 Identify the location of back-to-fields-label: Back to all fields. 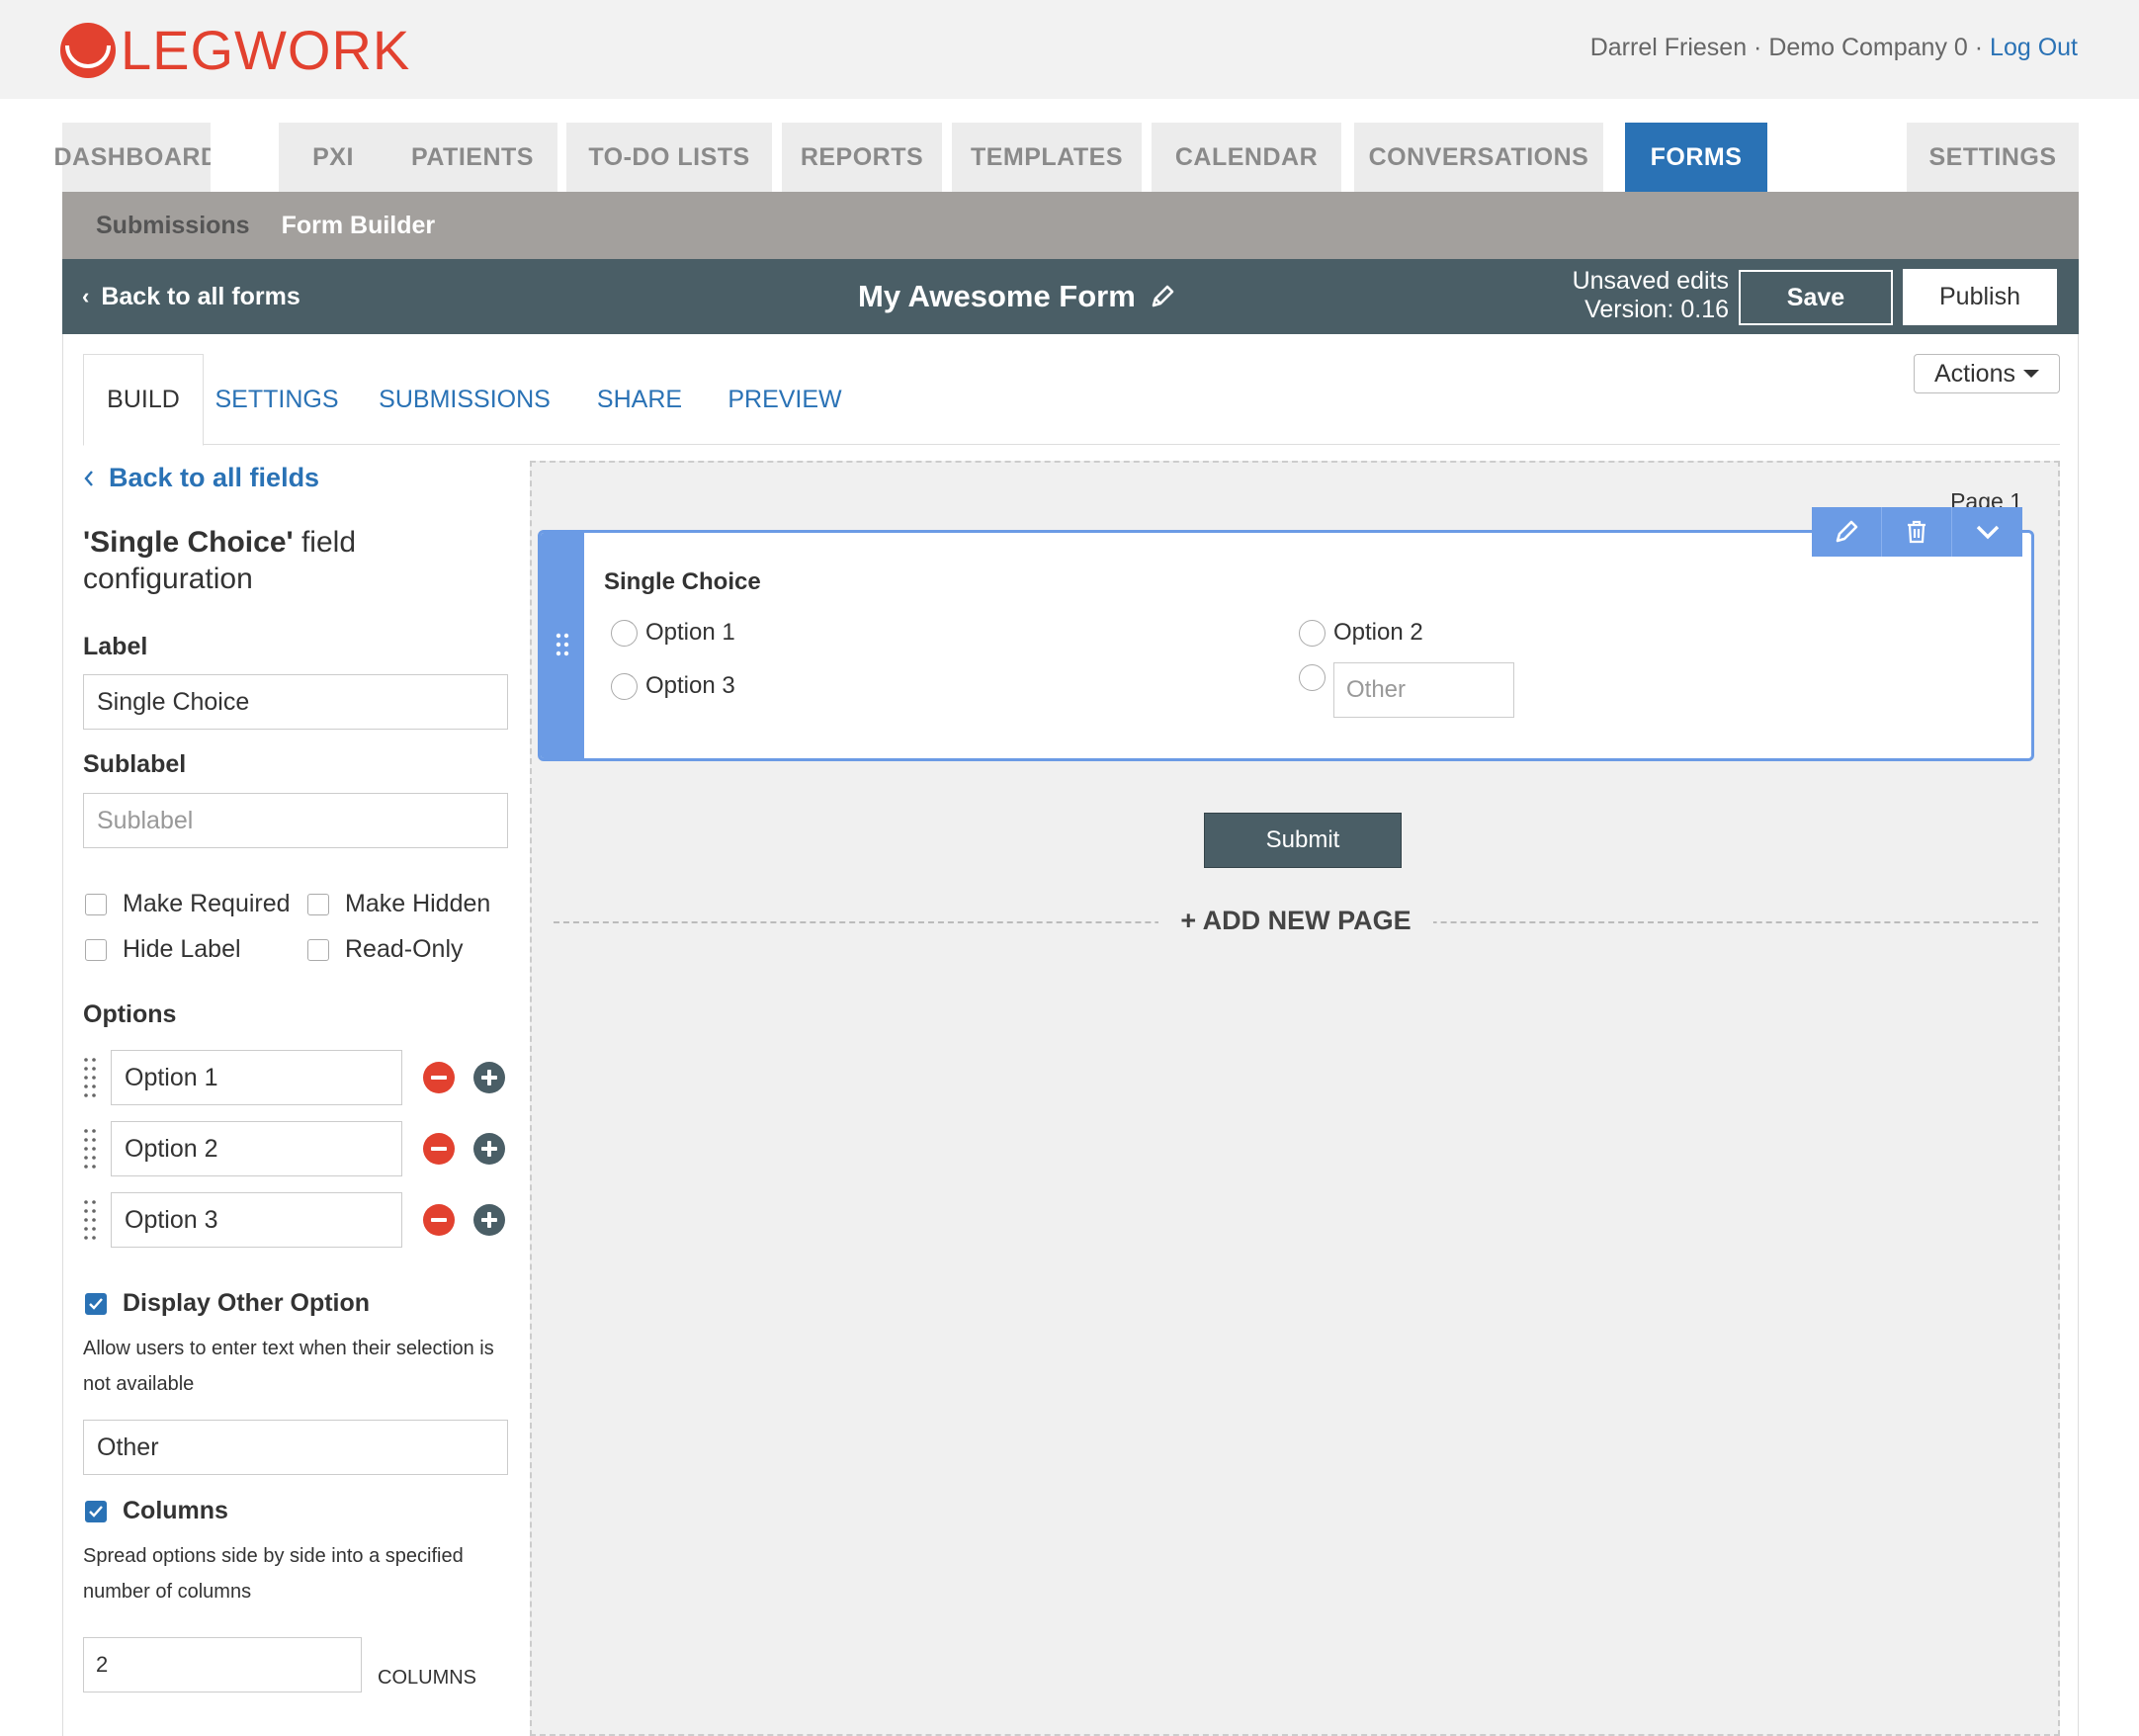
(214, 477).